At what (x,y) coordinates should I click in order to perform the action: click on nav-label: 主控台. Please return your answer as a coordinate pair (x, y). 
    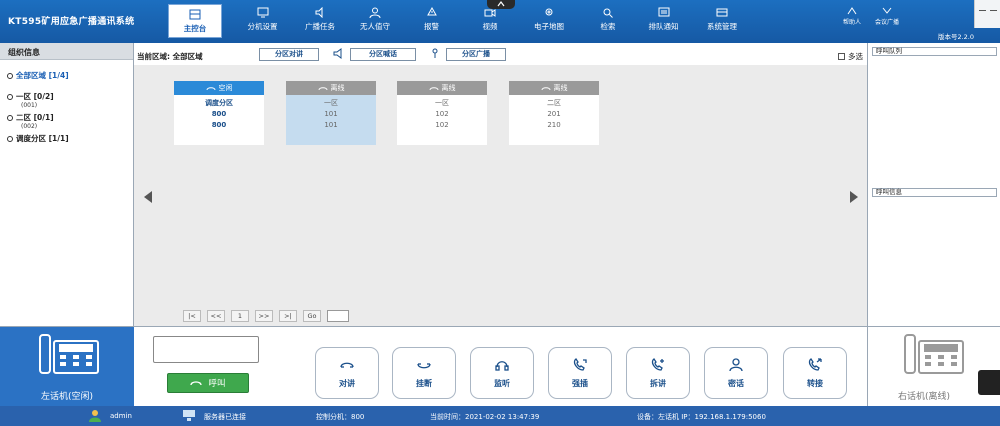
    Looking at the image, I should click on (195, 28).